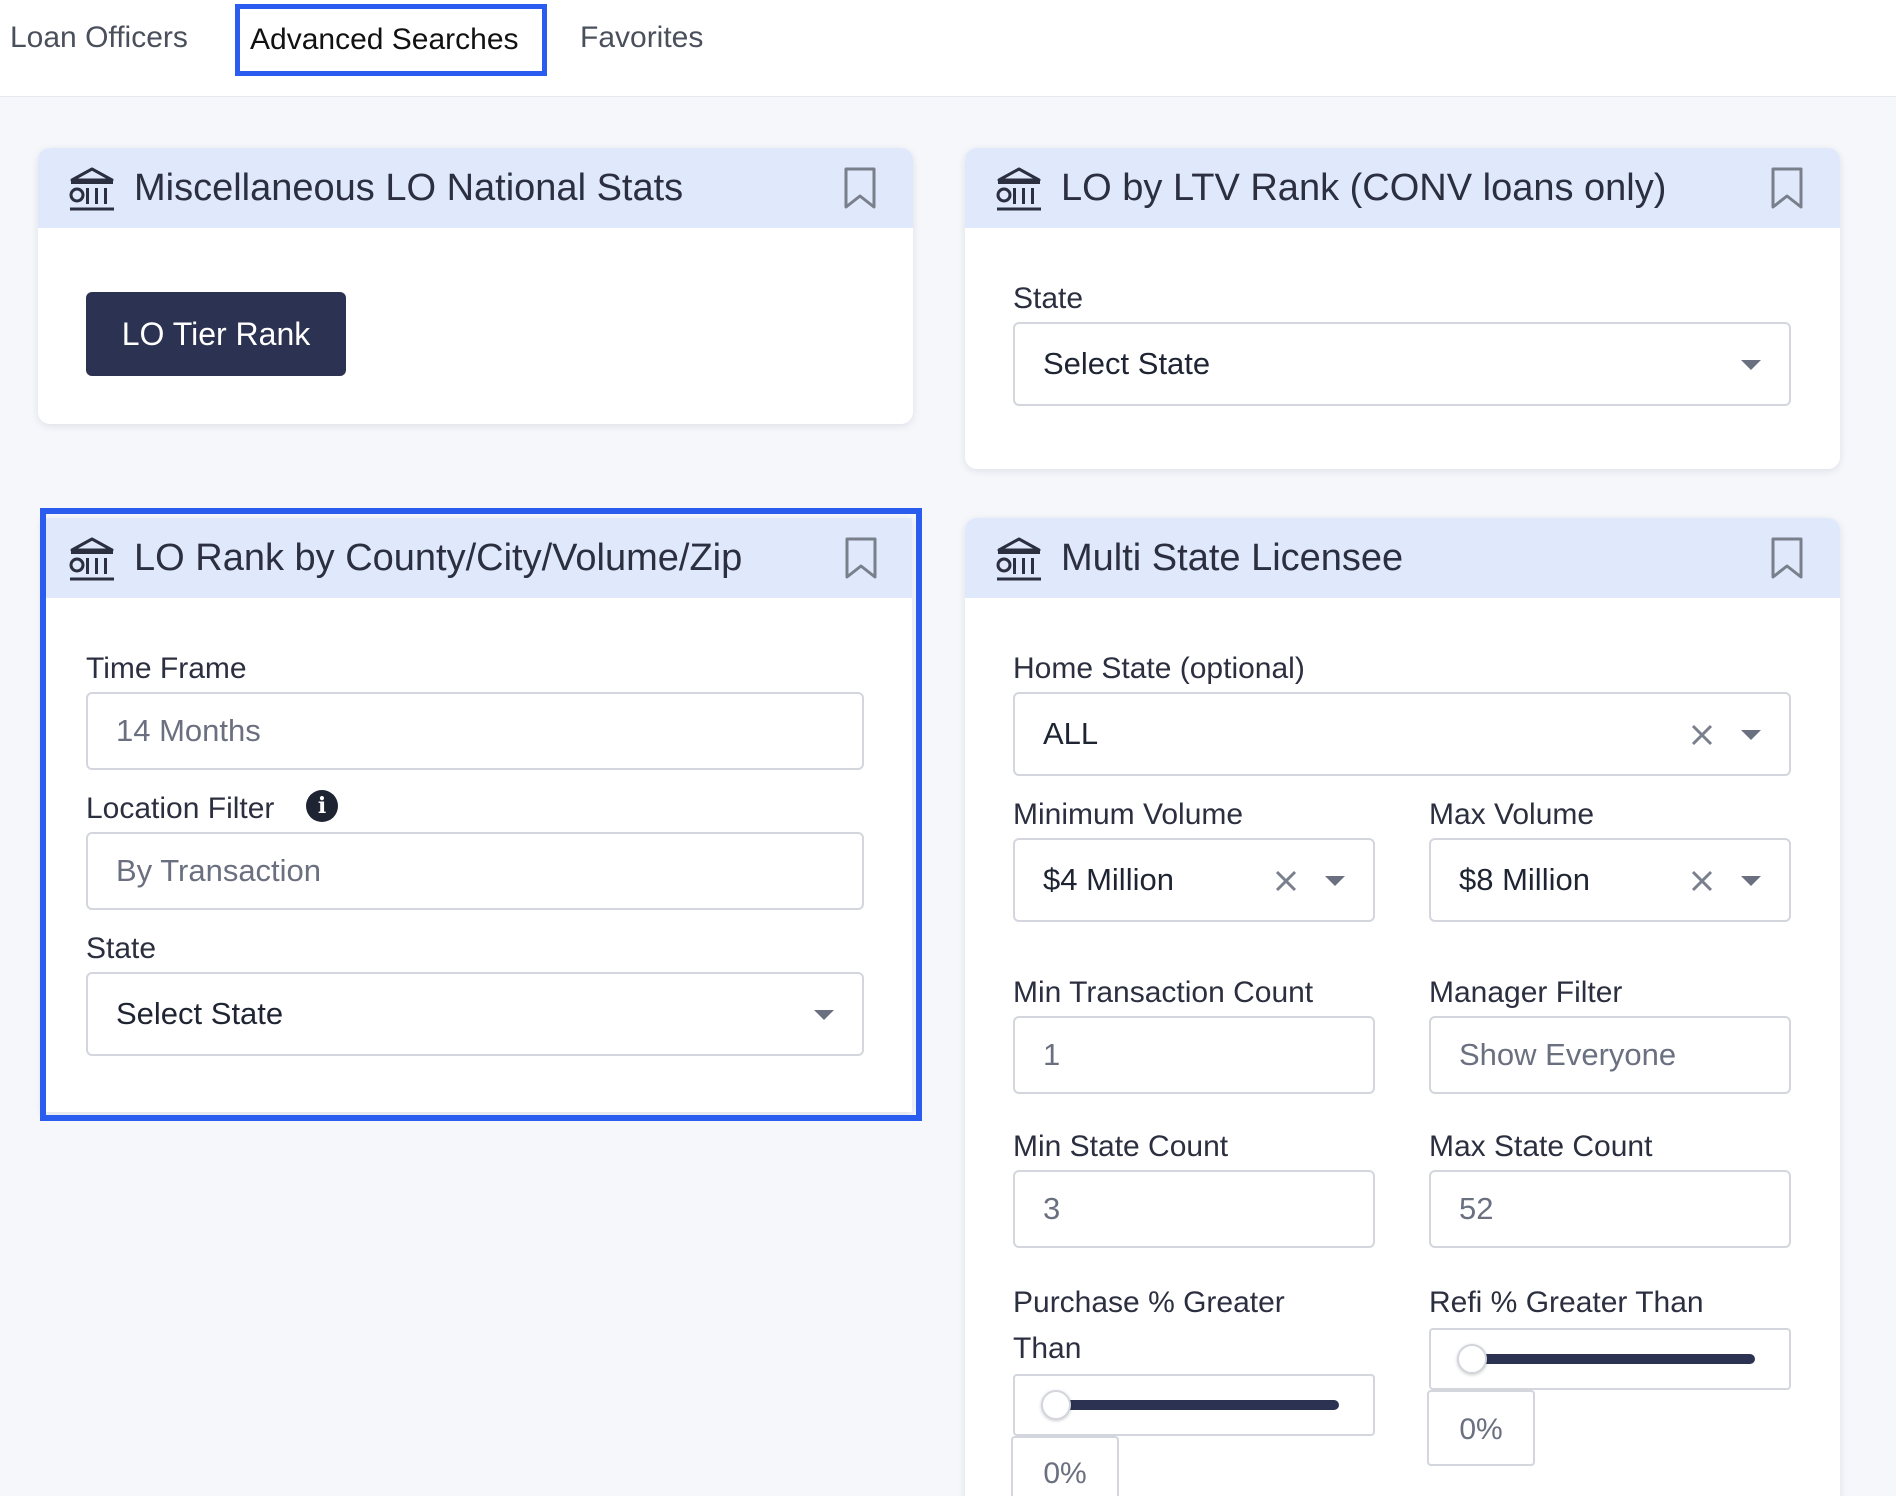  What do you see at coordinates (216, 334) in the screenshot?
I see `lo-tier-rank-button: LO Tier Rank` at bounding box center [216, 334].